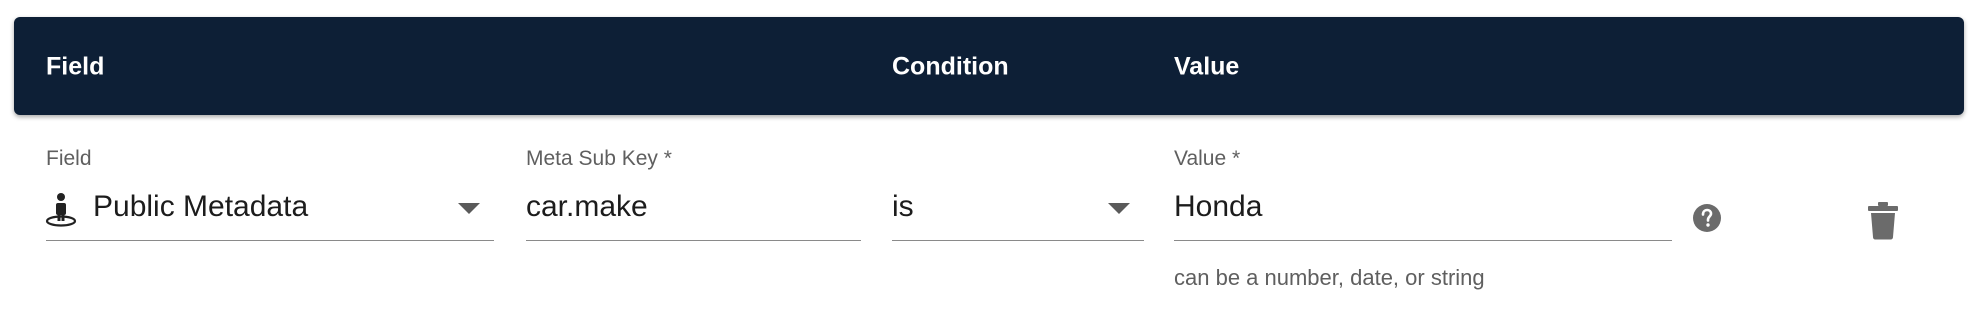 The image size is (1979, 318). I want to click on header-value: Value, so click(1207, 66).